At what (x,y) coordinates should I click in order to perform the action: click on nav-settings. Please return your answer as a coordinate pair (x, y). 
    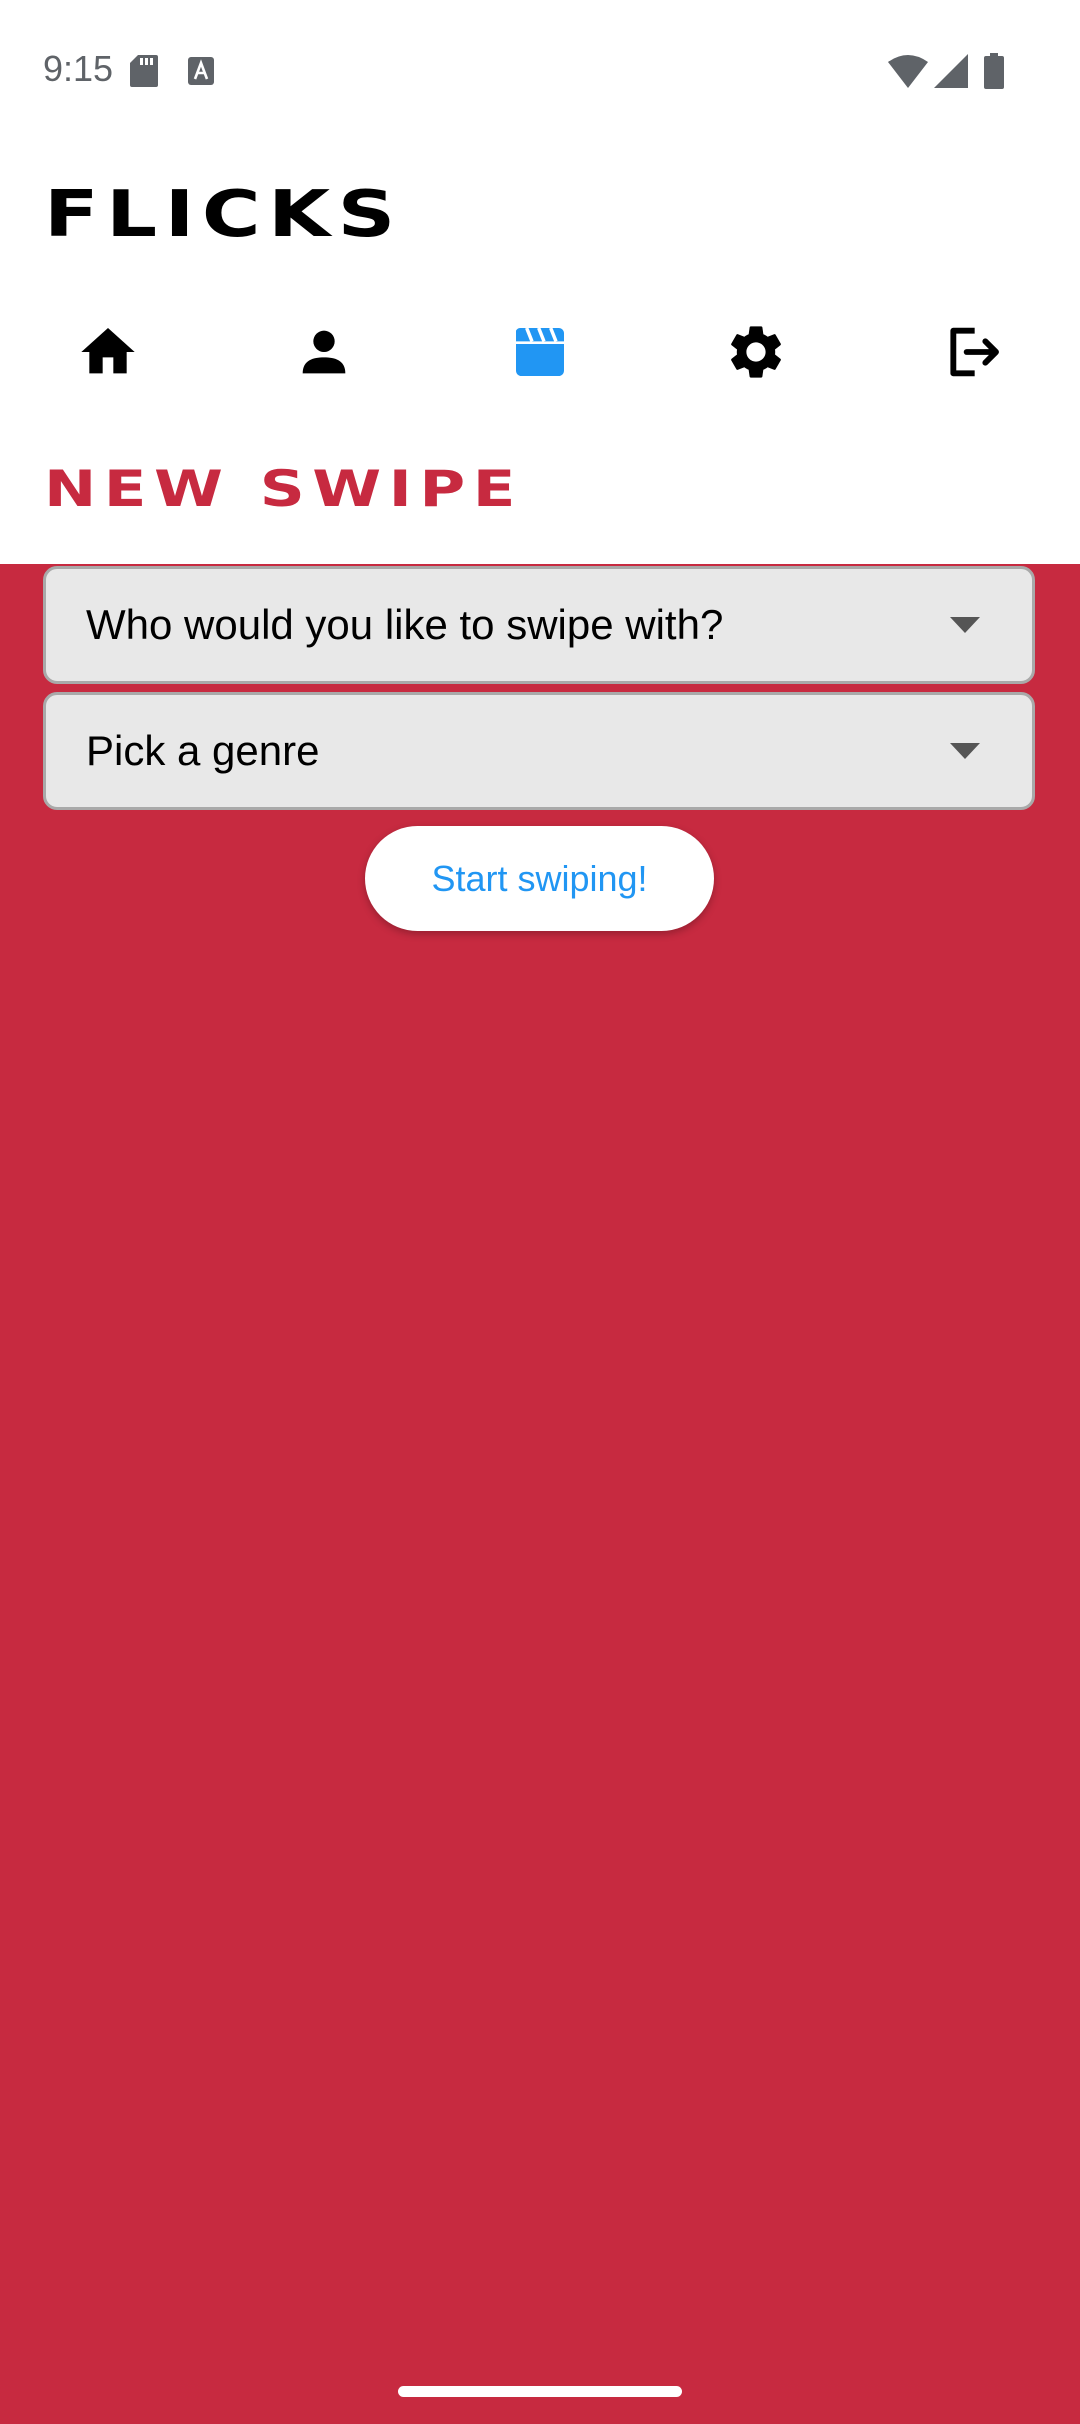
    Looking at the image, I should click on (756, 352).